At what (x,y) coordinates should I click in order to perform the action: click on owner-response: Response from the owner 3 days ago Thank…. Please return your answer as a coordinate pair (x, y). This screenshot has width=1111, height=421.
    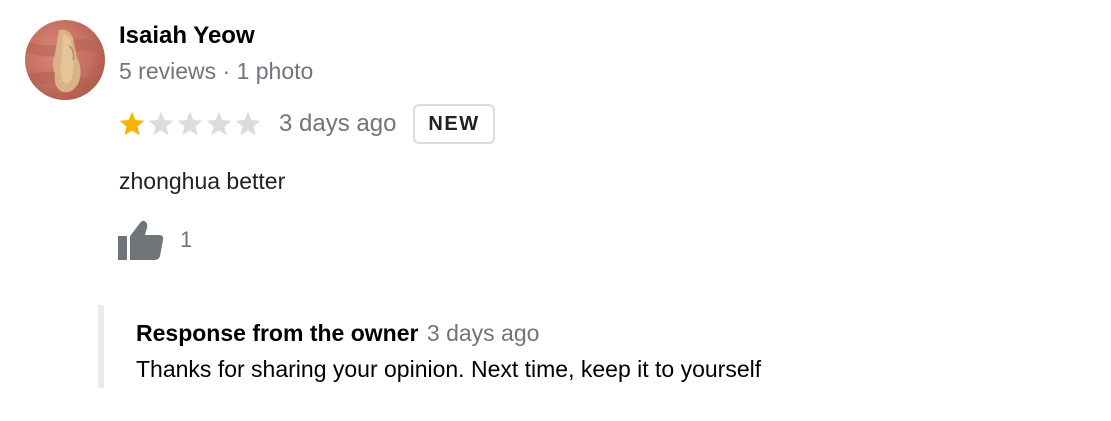
    Looking at the image, I should click on (508, 346).